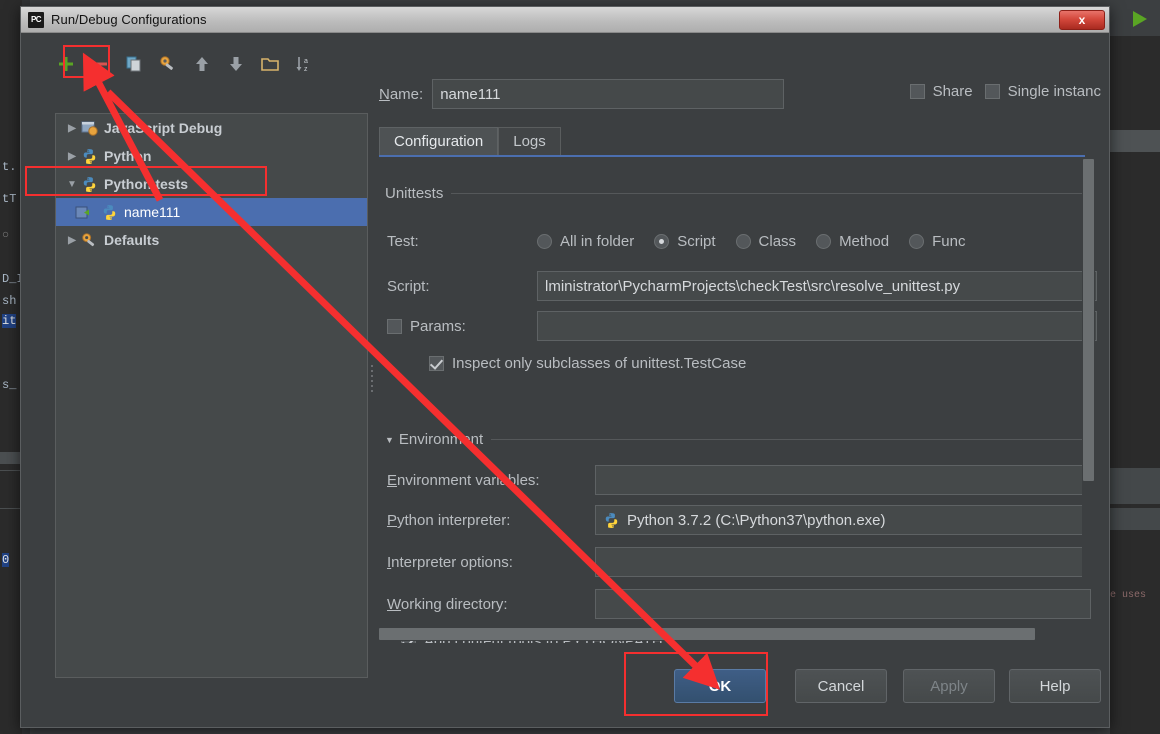  What do you see at coordinates (1054, 91) in the screenshot?
I see `single-instance-label: Single instanc` at bounding box center [1054, 91].